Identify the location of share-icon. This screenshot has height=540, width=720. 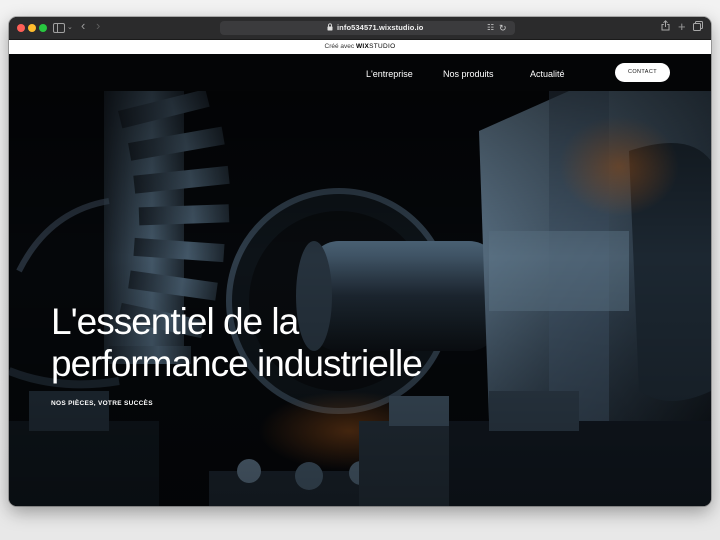
(665, 28).